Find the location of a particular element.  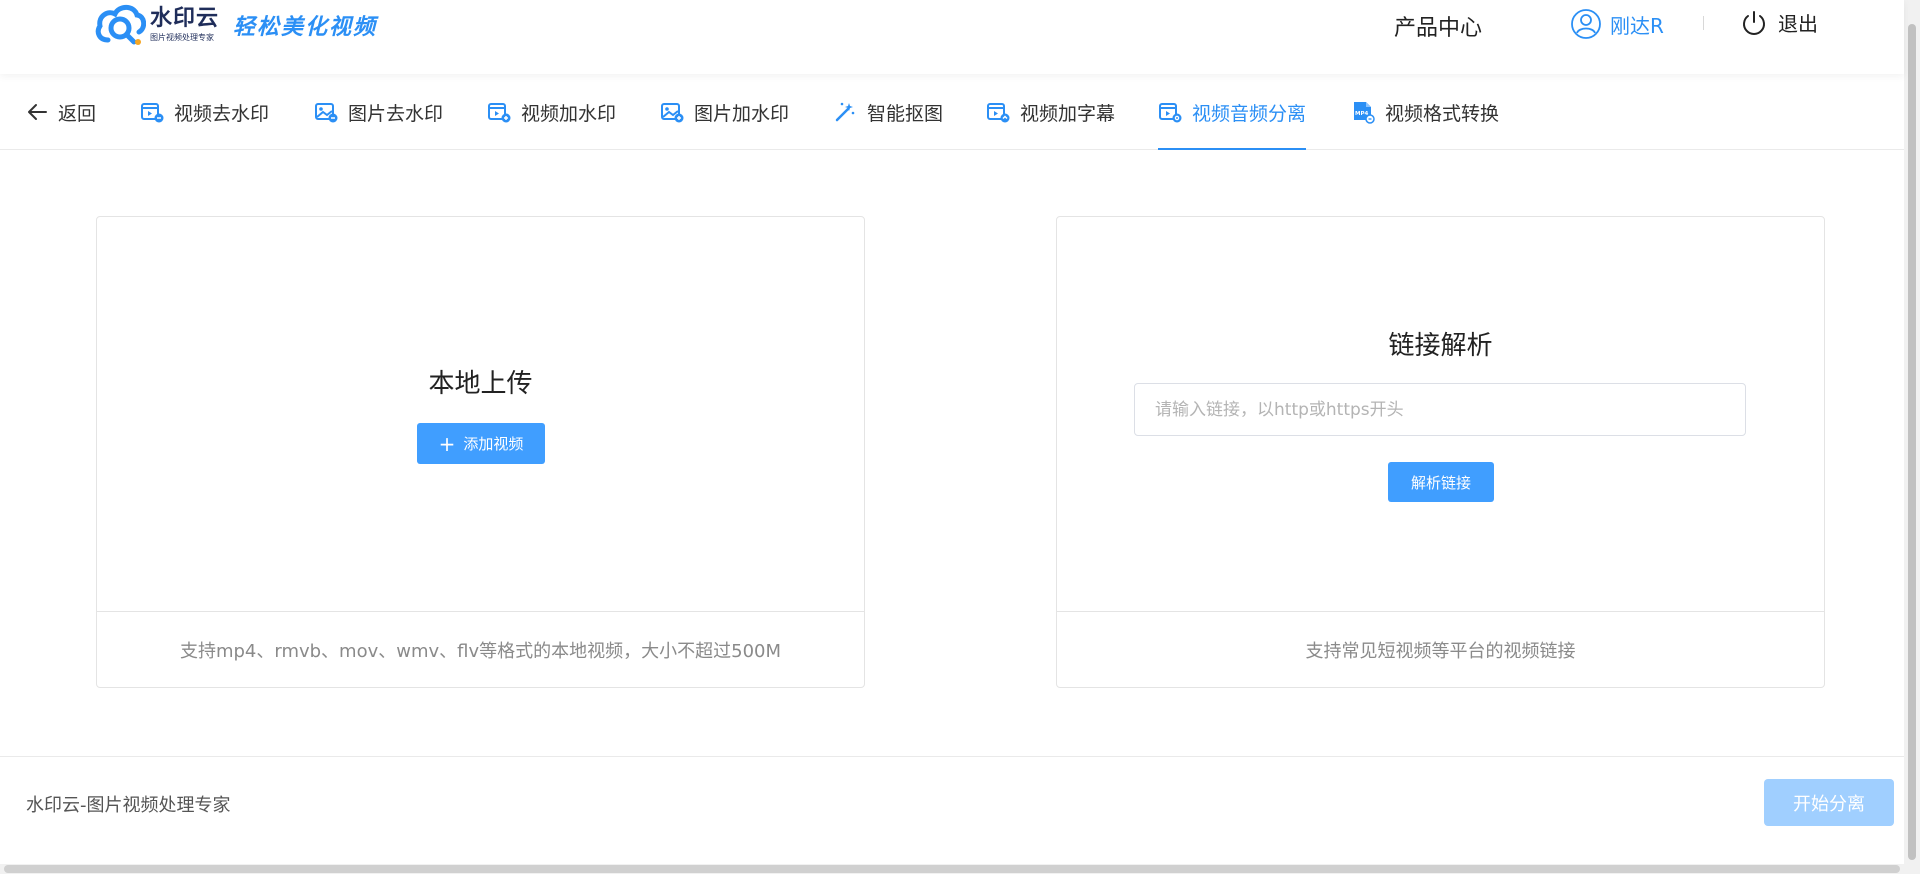

tab-label: 视频加字幕 is located at coordinates (1068, 113).